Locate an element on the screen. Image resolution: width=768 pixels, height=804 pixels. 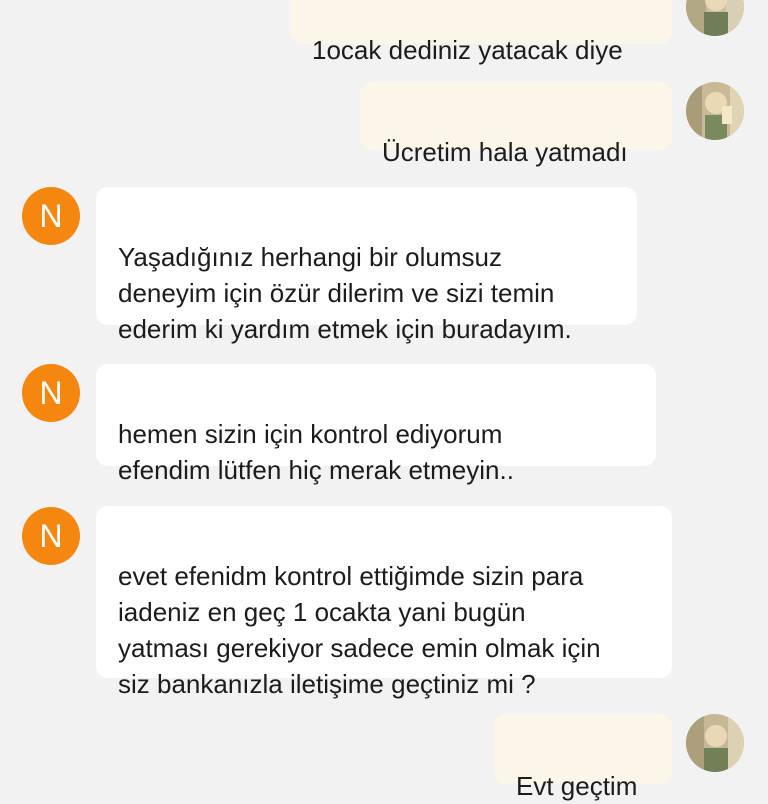
message-text: Ücretim hala yatmadı is located at coordinates (505, 152).